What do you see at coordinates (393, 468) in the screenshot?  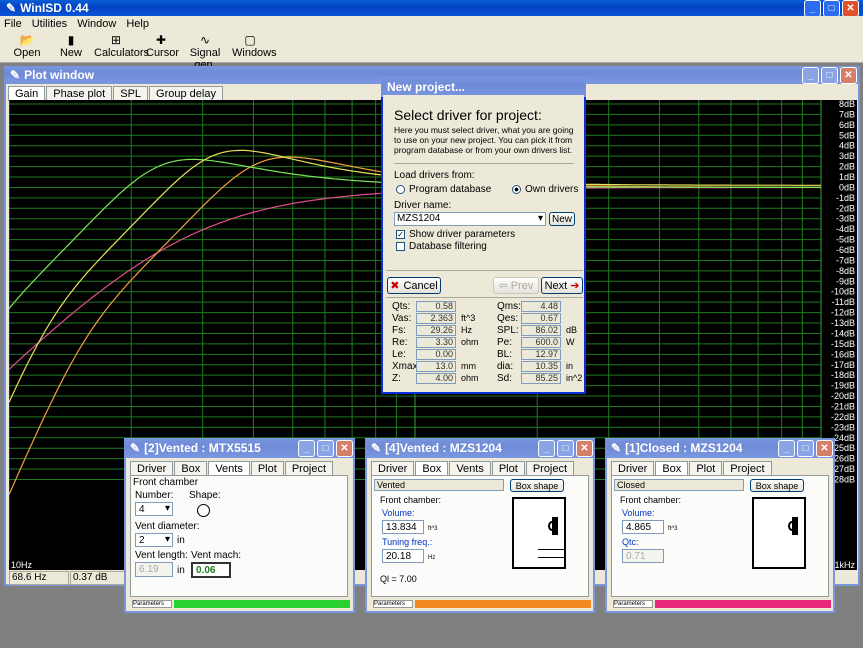 I see `win4-tab-driver: Driver` at bounding box center [393, 468].